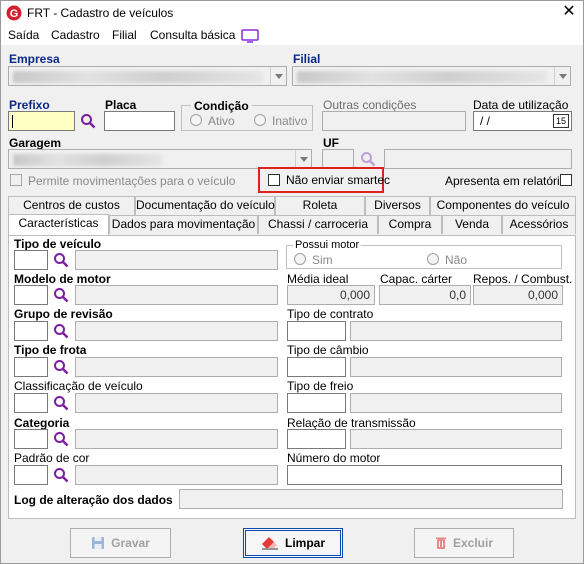 The width and height of the screenshot is (584, 564). Describe the element at coordinates (425, 295) in the screenshot. I see `capac-carter-input: 0,0` at that location.